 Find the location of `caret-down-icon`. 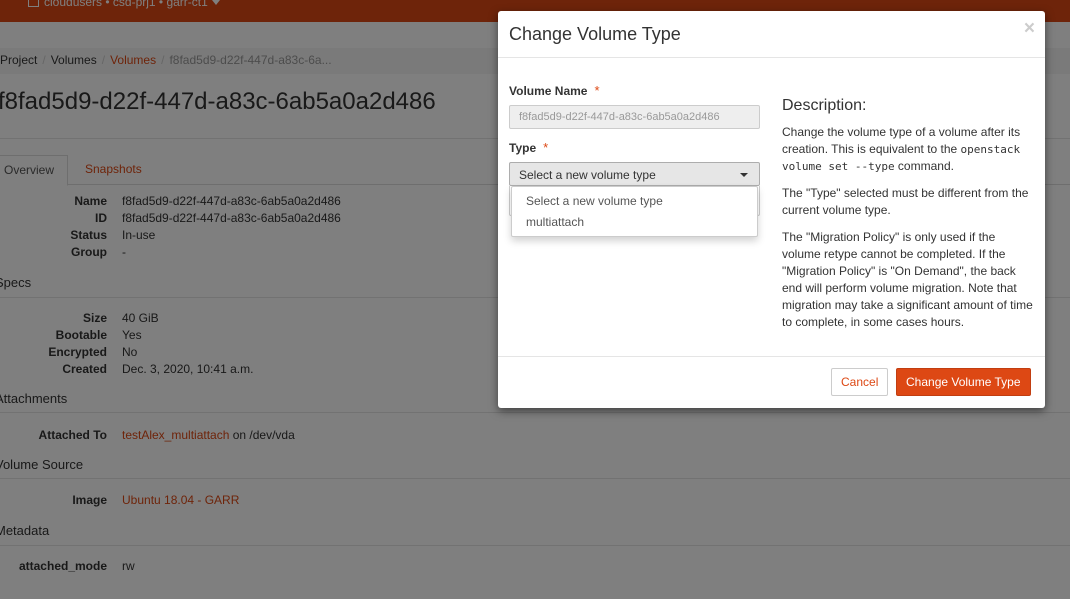

caret-down-icon is located at coordinates (744, 175).